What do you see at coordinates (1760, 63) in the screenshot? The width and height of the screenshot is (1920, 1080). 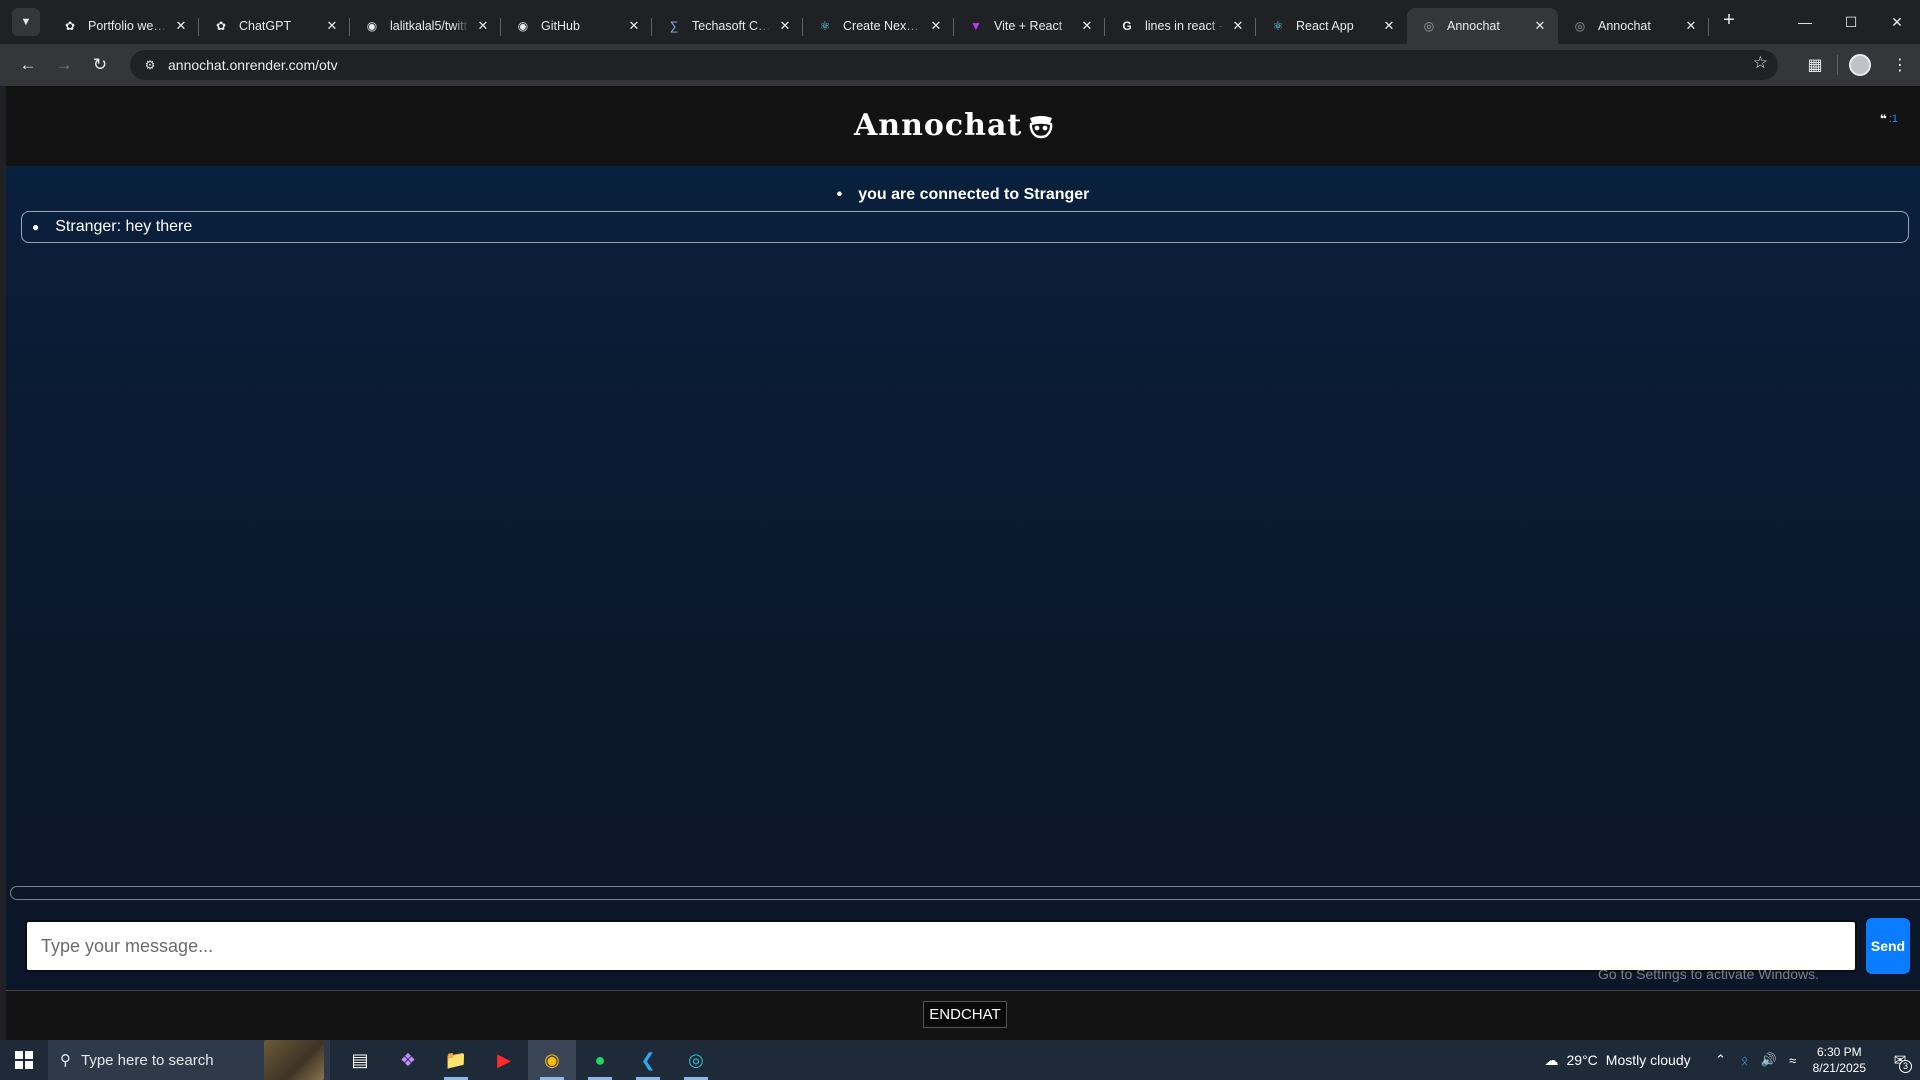 I see `bookmark-star-icon: ☆` at bounding box center [1760, 63].